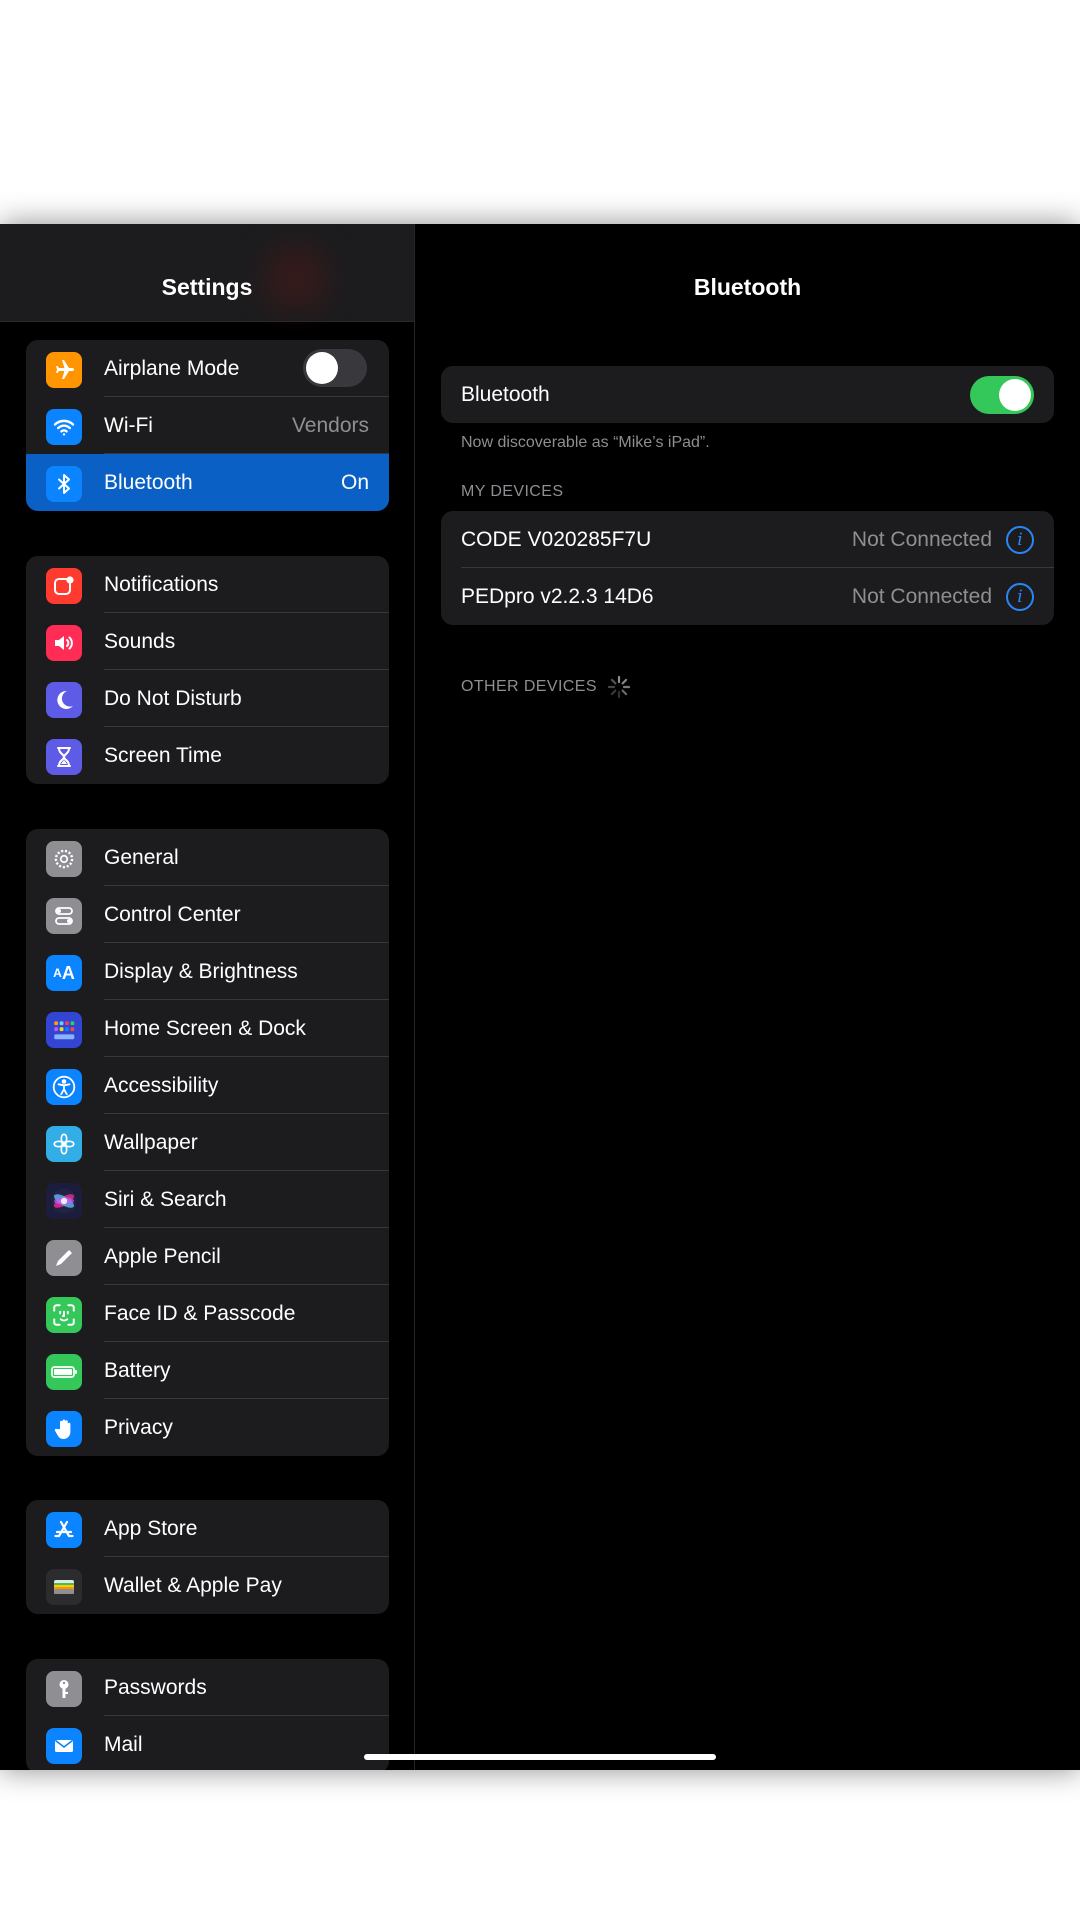 The height and width of the screenshot is (1920, 1080). Describe the element at coordinates (64, 859) in the screenshot. I see `gear-icon` at that location.